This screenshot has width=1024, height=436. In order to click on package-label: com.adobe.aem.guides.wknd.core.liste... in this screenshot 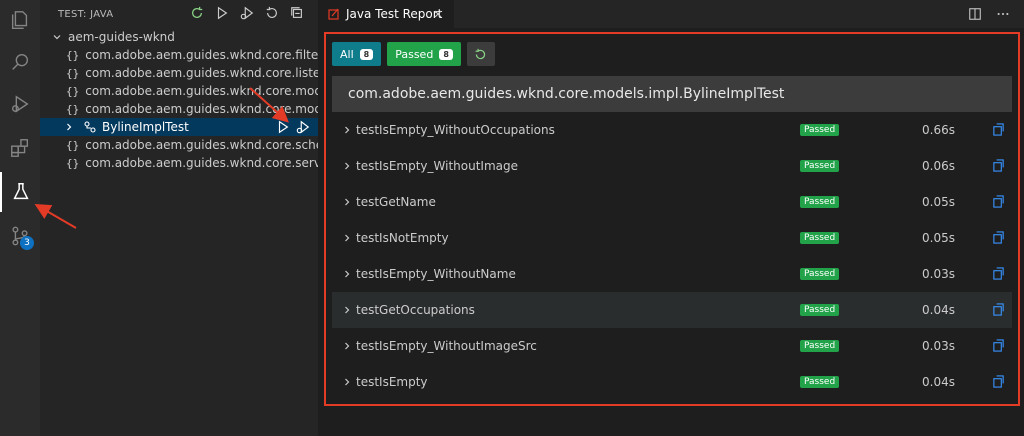, I will do `click(201, 73)`.